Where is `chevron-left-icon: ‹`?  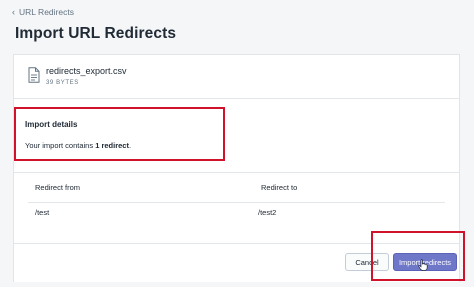 chevron-left-icon: ‹ is located at coordinates (13, 11).